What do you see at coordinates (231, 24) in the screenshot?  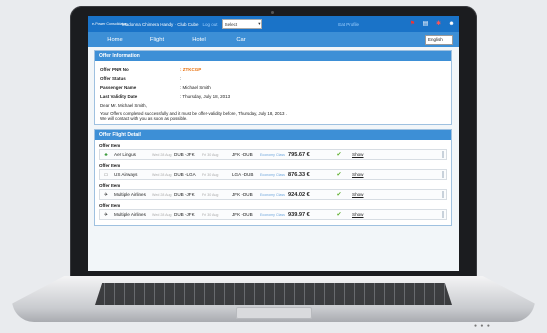 I see `top-select-value: Select` at bounding box center [231, 24].